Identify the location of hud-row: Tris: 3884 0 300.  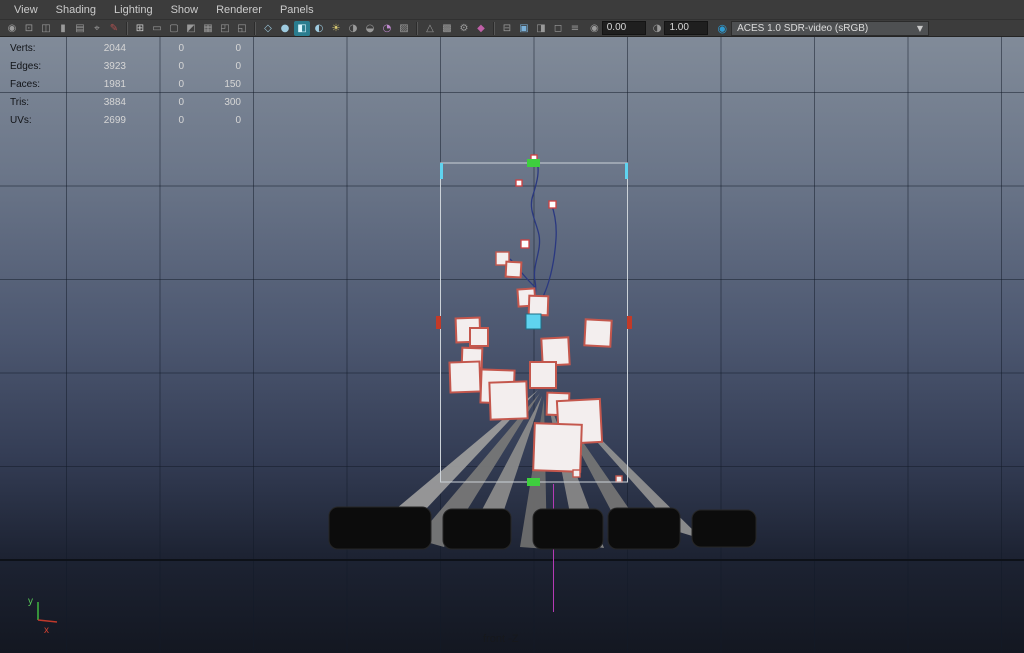
(125, 102).